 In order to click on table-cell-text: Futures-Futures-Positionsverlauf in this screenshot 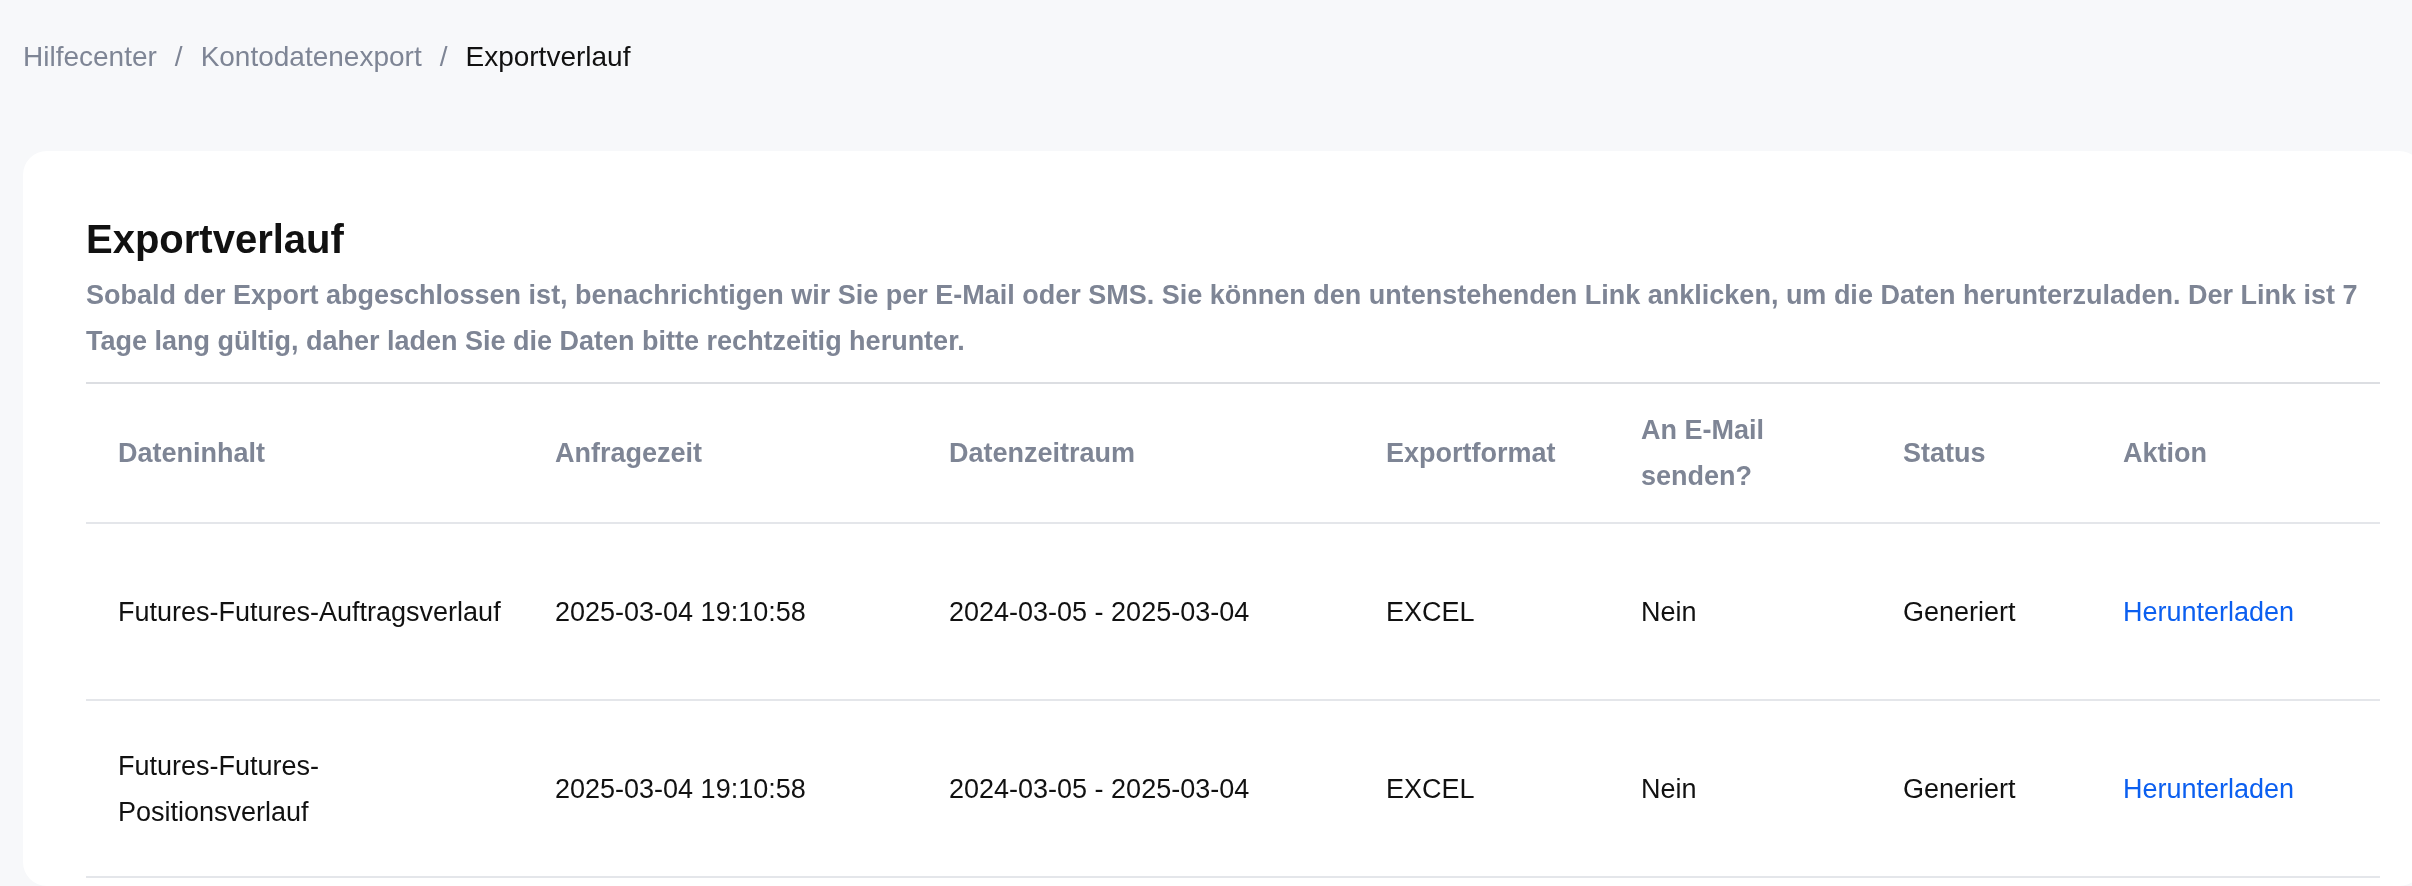, I will do `click(219, 789)`.